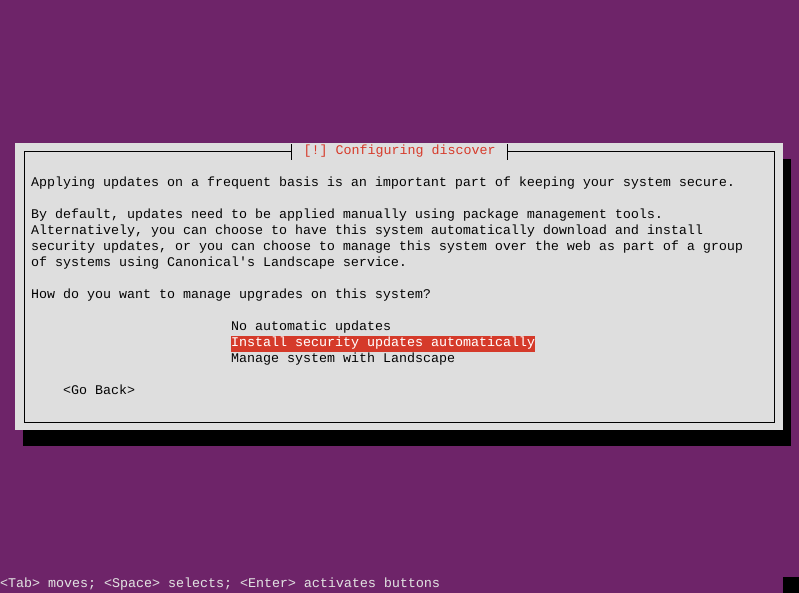 This screenshot has width=799, height=593. Describe the element at coordinates (99, 392) in the screenshot. I see `go-back-button: <Go Back>` at that location.